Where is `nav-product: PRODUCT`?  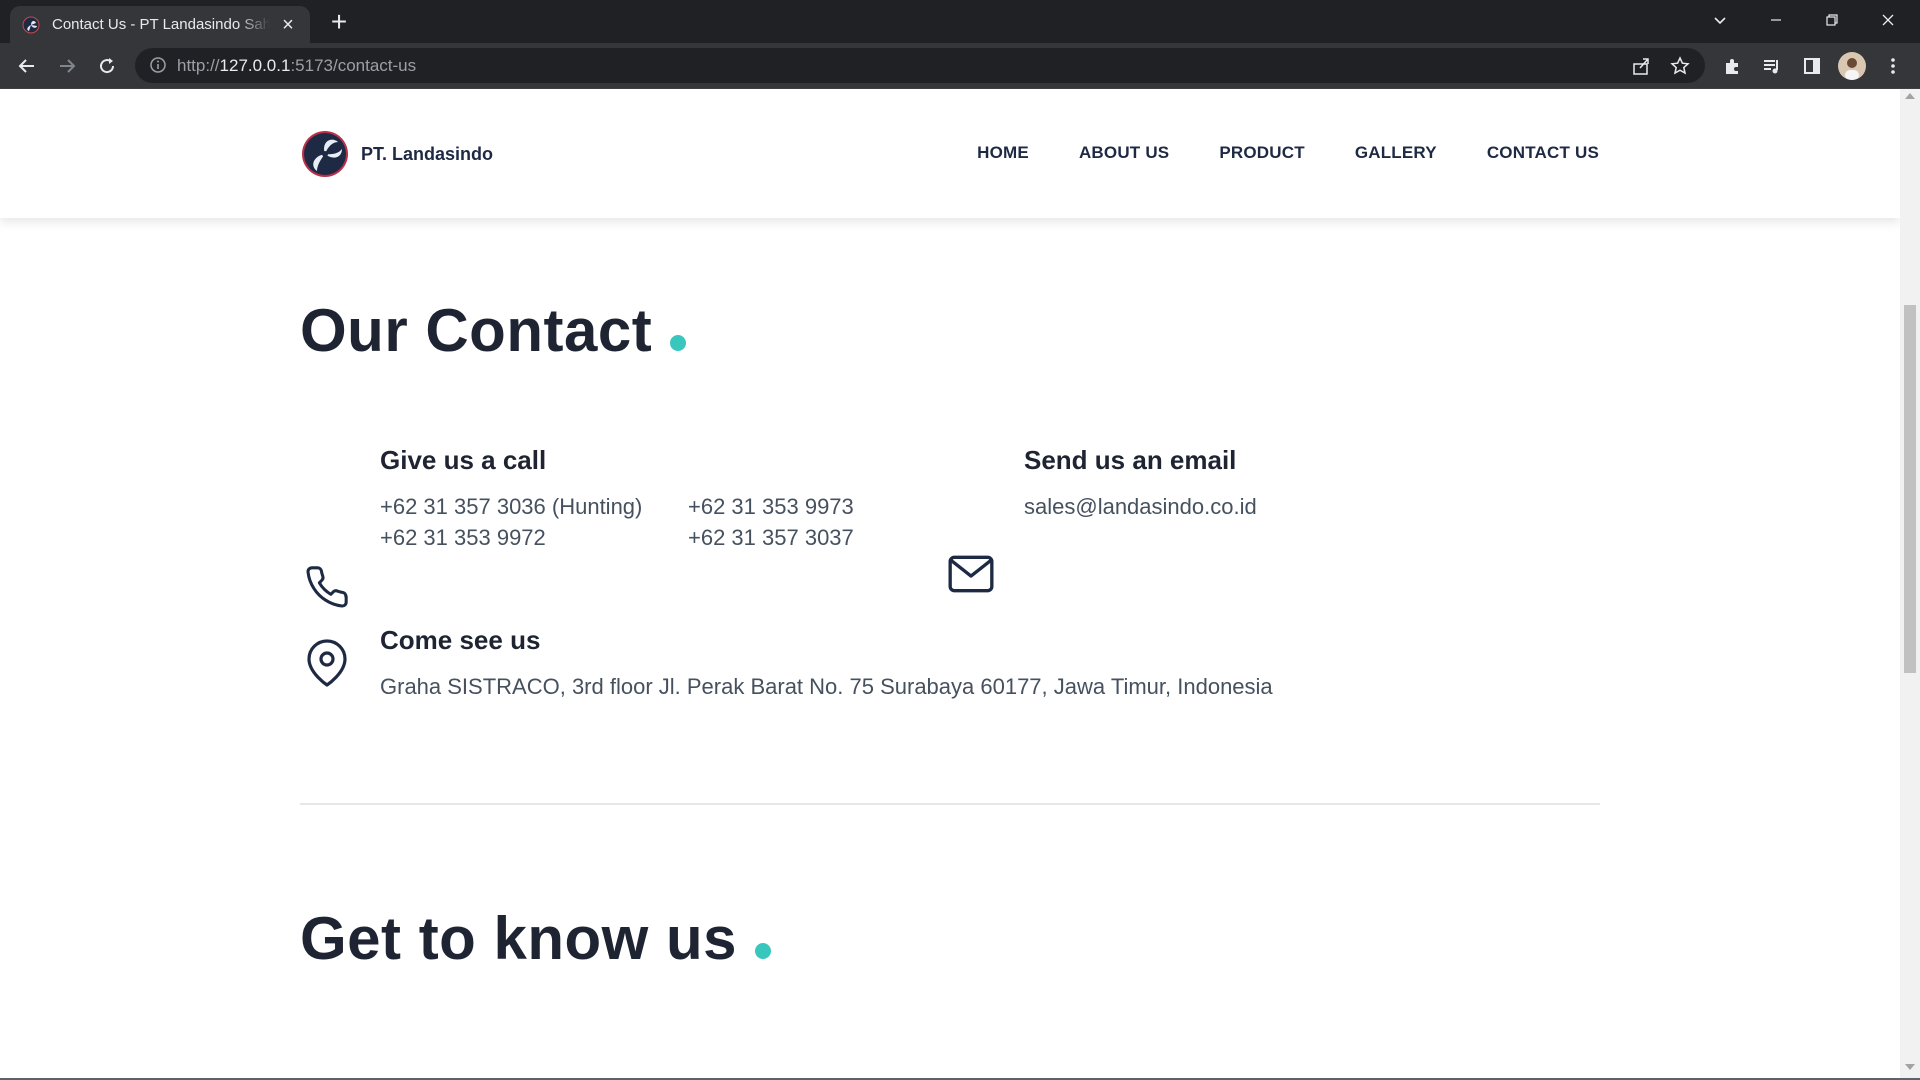
nav-product: PRODUCT is located at coordinates (1261, 153).